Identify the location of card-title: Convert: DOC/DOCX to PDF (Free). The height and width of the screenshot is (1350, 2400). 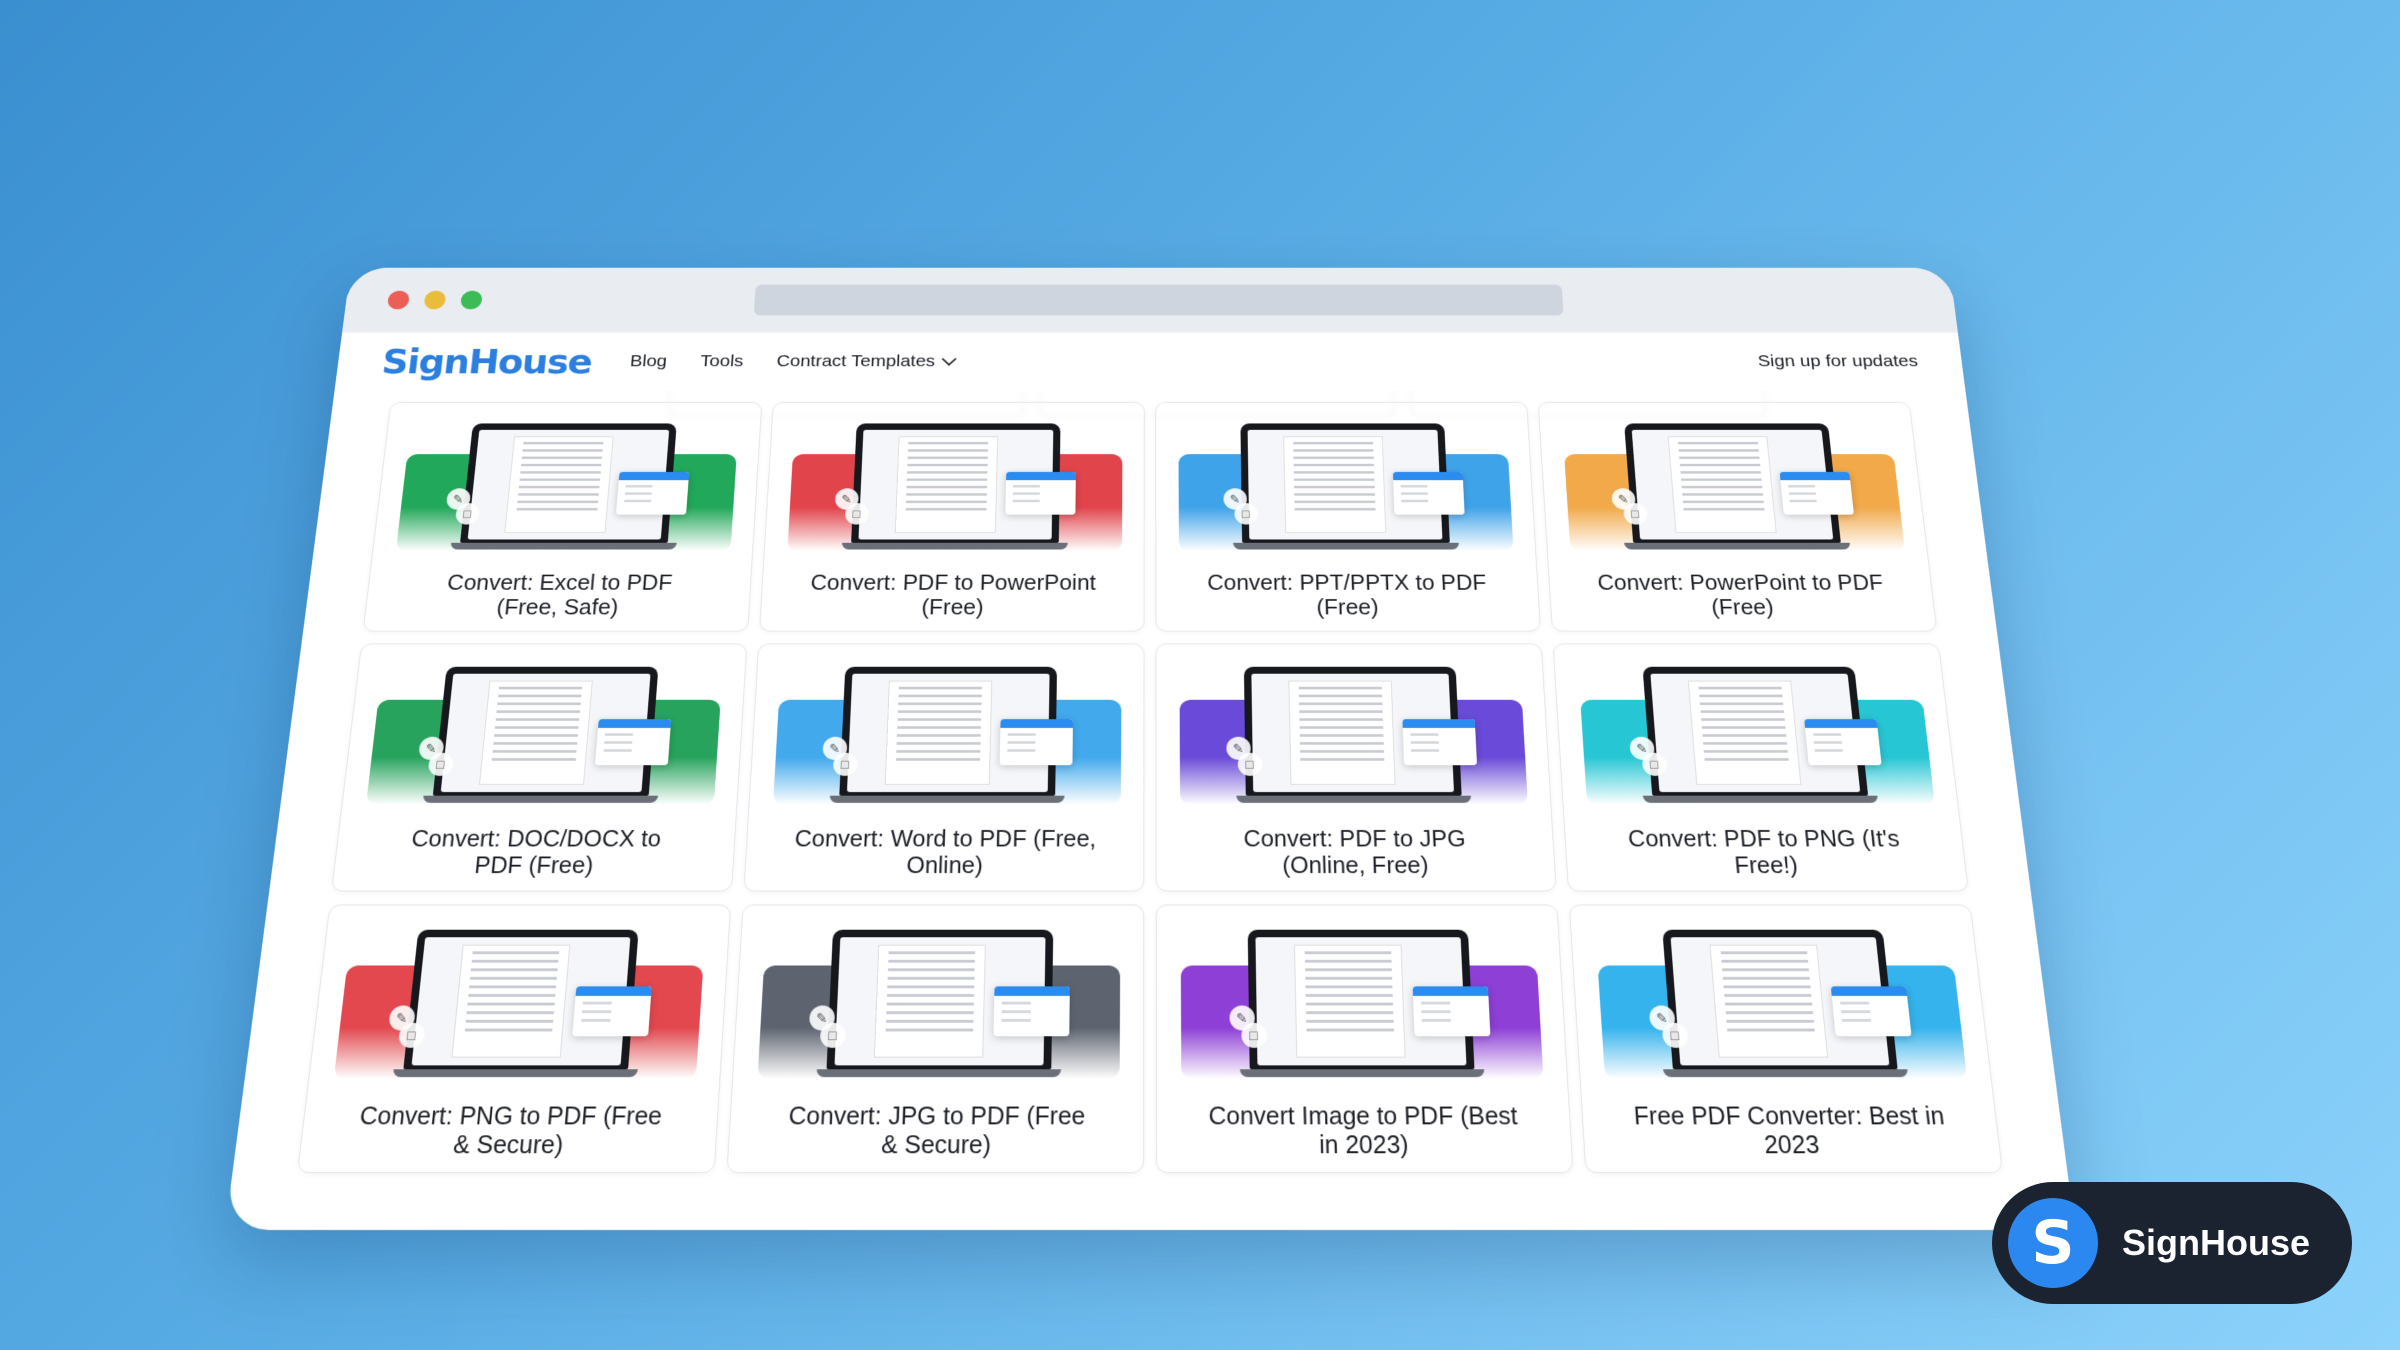
(535, 852).